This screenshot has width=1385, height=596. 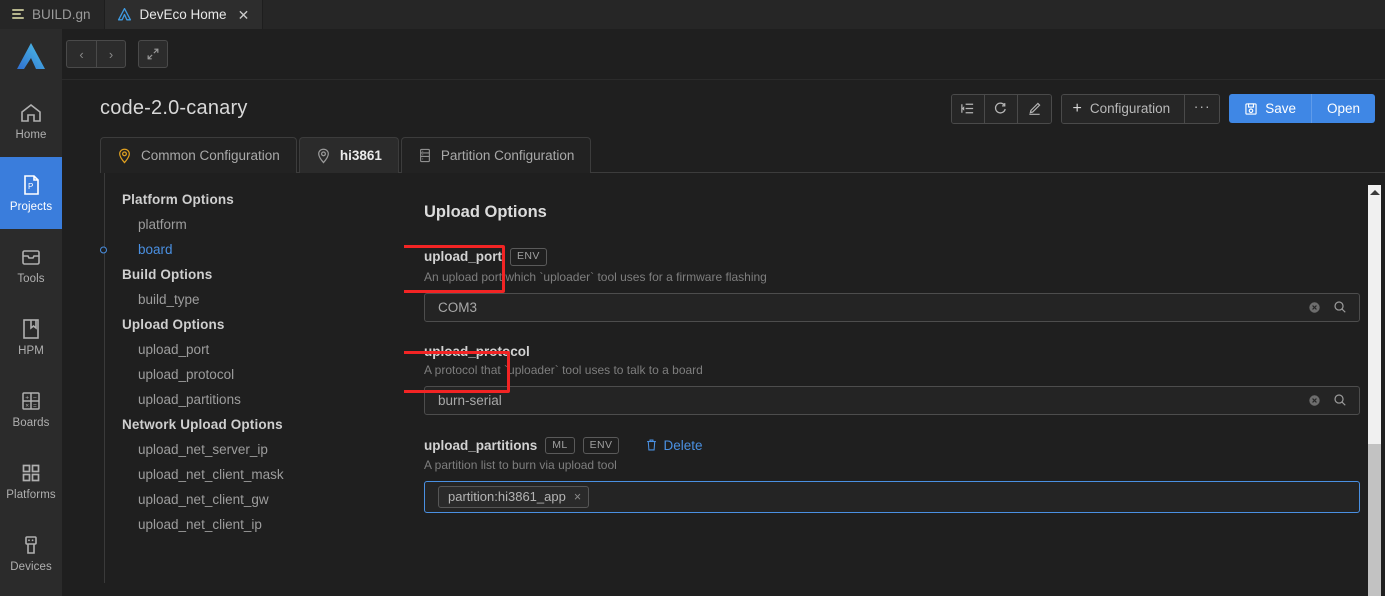 I want to click on tab-hi3861: hi3861, so click(x=348, y=155).